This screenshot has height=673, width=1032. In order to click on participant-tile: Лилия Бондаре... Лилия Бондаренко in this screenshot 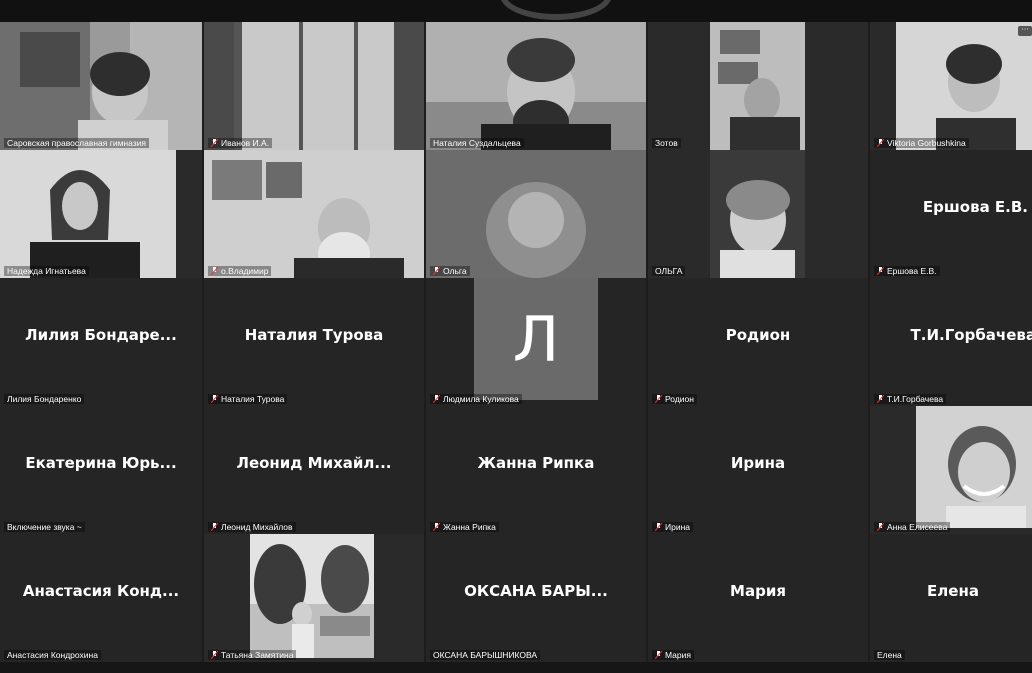, I will do `click(101, 342)`.